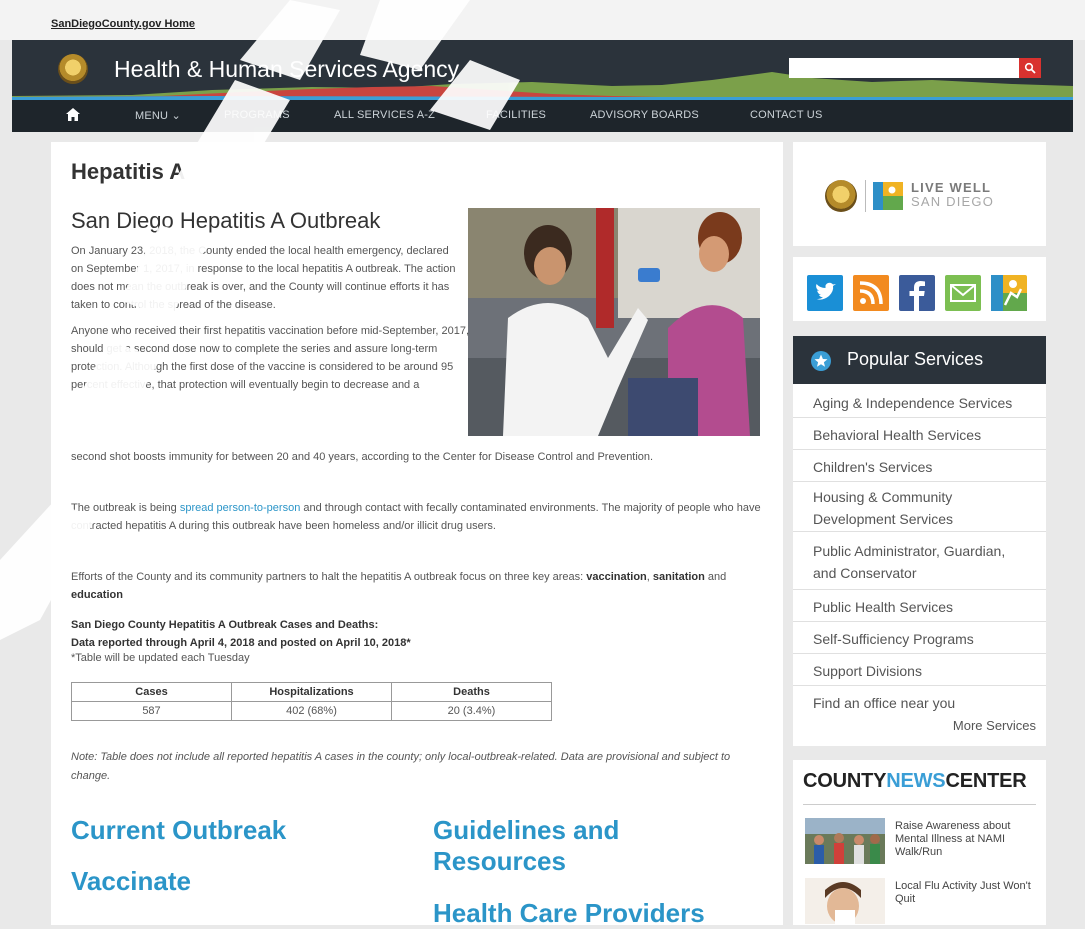  I want to click on table-update-note: *Table will be updated each Tuesday, so click(160, 658).